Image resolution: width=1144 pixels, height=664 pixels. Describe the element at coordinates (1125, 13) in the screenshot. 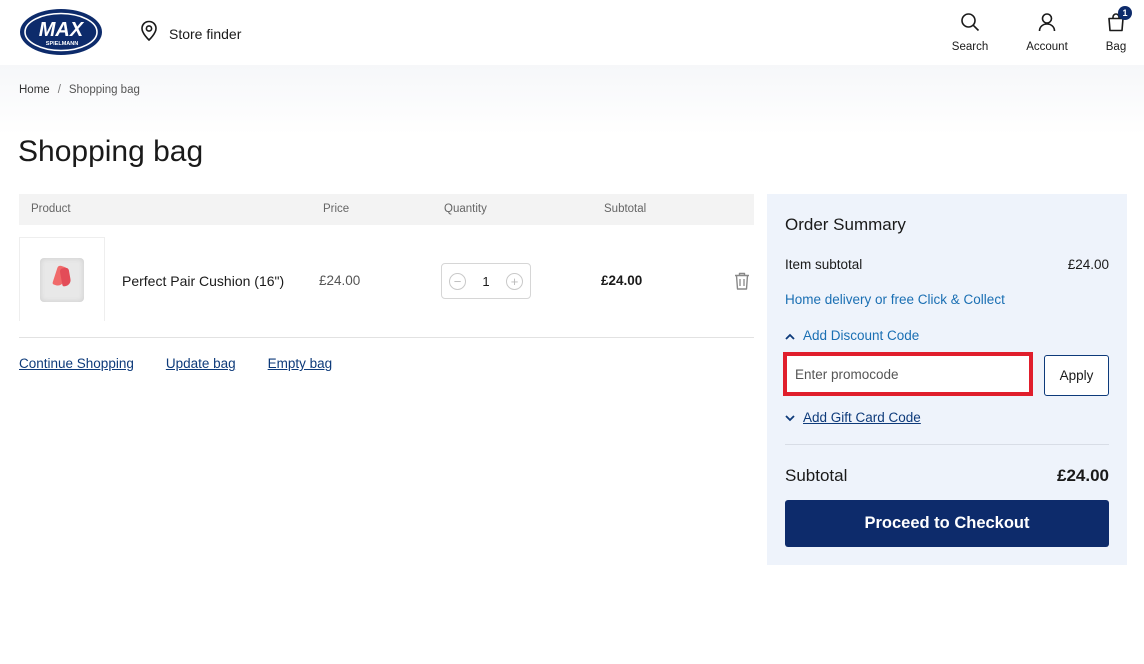

I see `bag-count-badge: 1` at that location.